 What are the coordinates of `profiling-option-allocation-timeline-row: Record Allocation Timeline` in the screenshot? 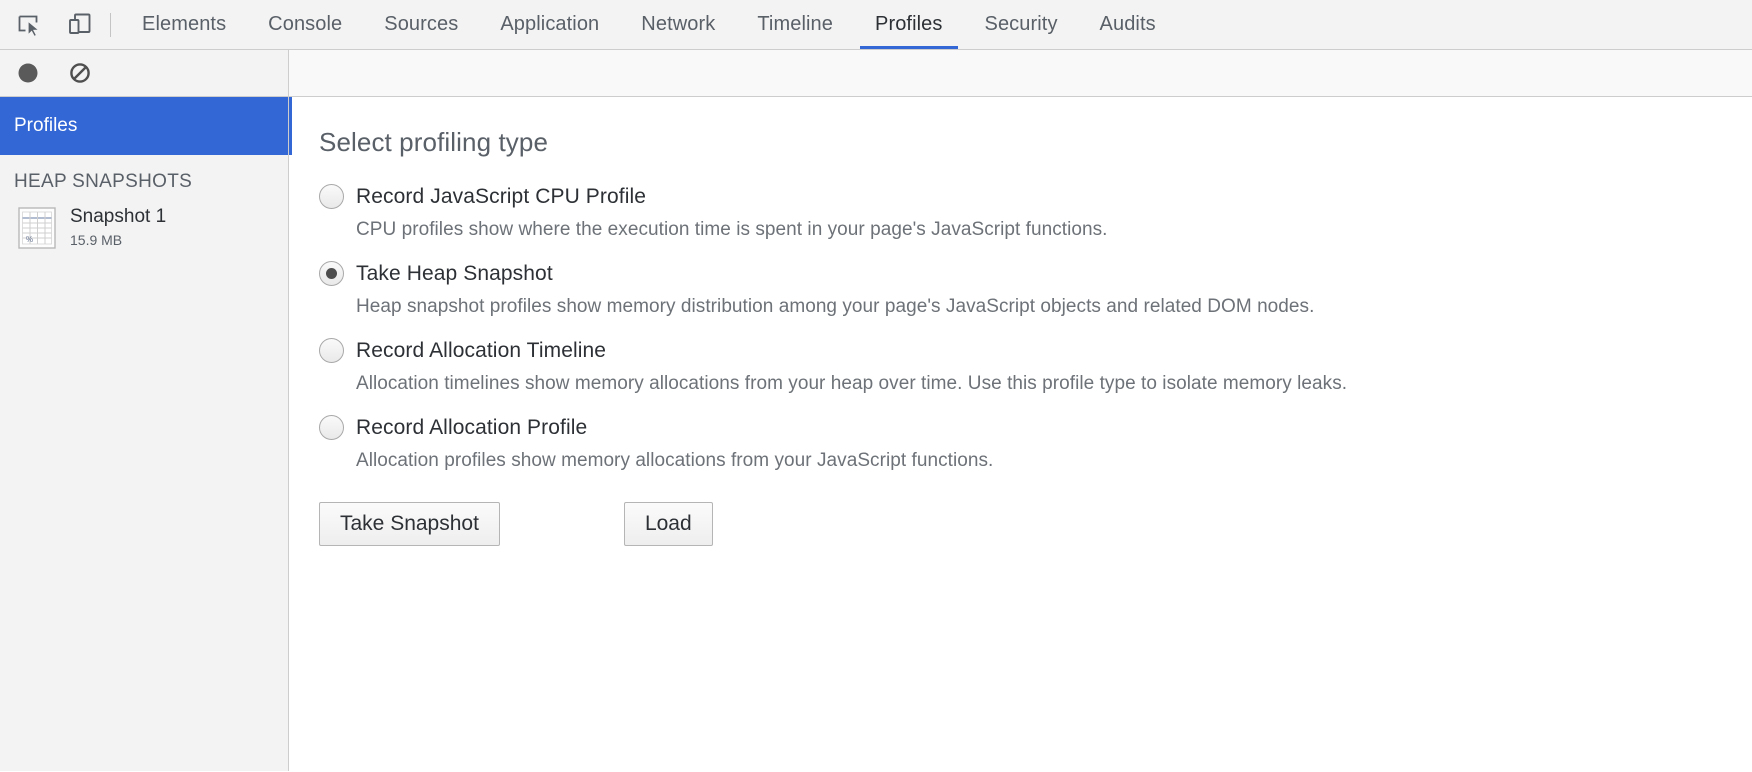 It's located at (1035, 350).